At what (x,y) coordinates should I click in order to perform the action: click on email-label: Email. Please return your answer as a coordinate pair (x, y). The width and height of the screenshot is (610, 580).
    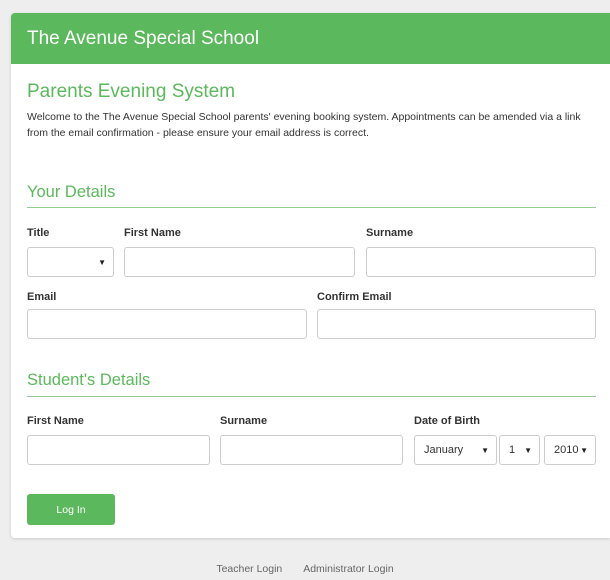
    Looking at the image, I should click on (42, 297).